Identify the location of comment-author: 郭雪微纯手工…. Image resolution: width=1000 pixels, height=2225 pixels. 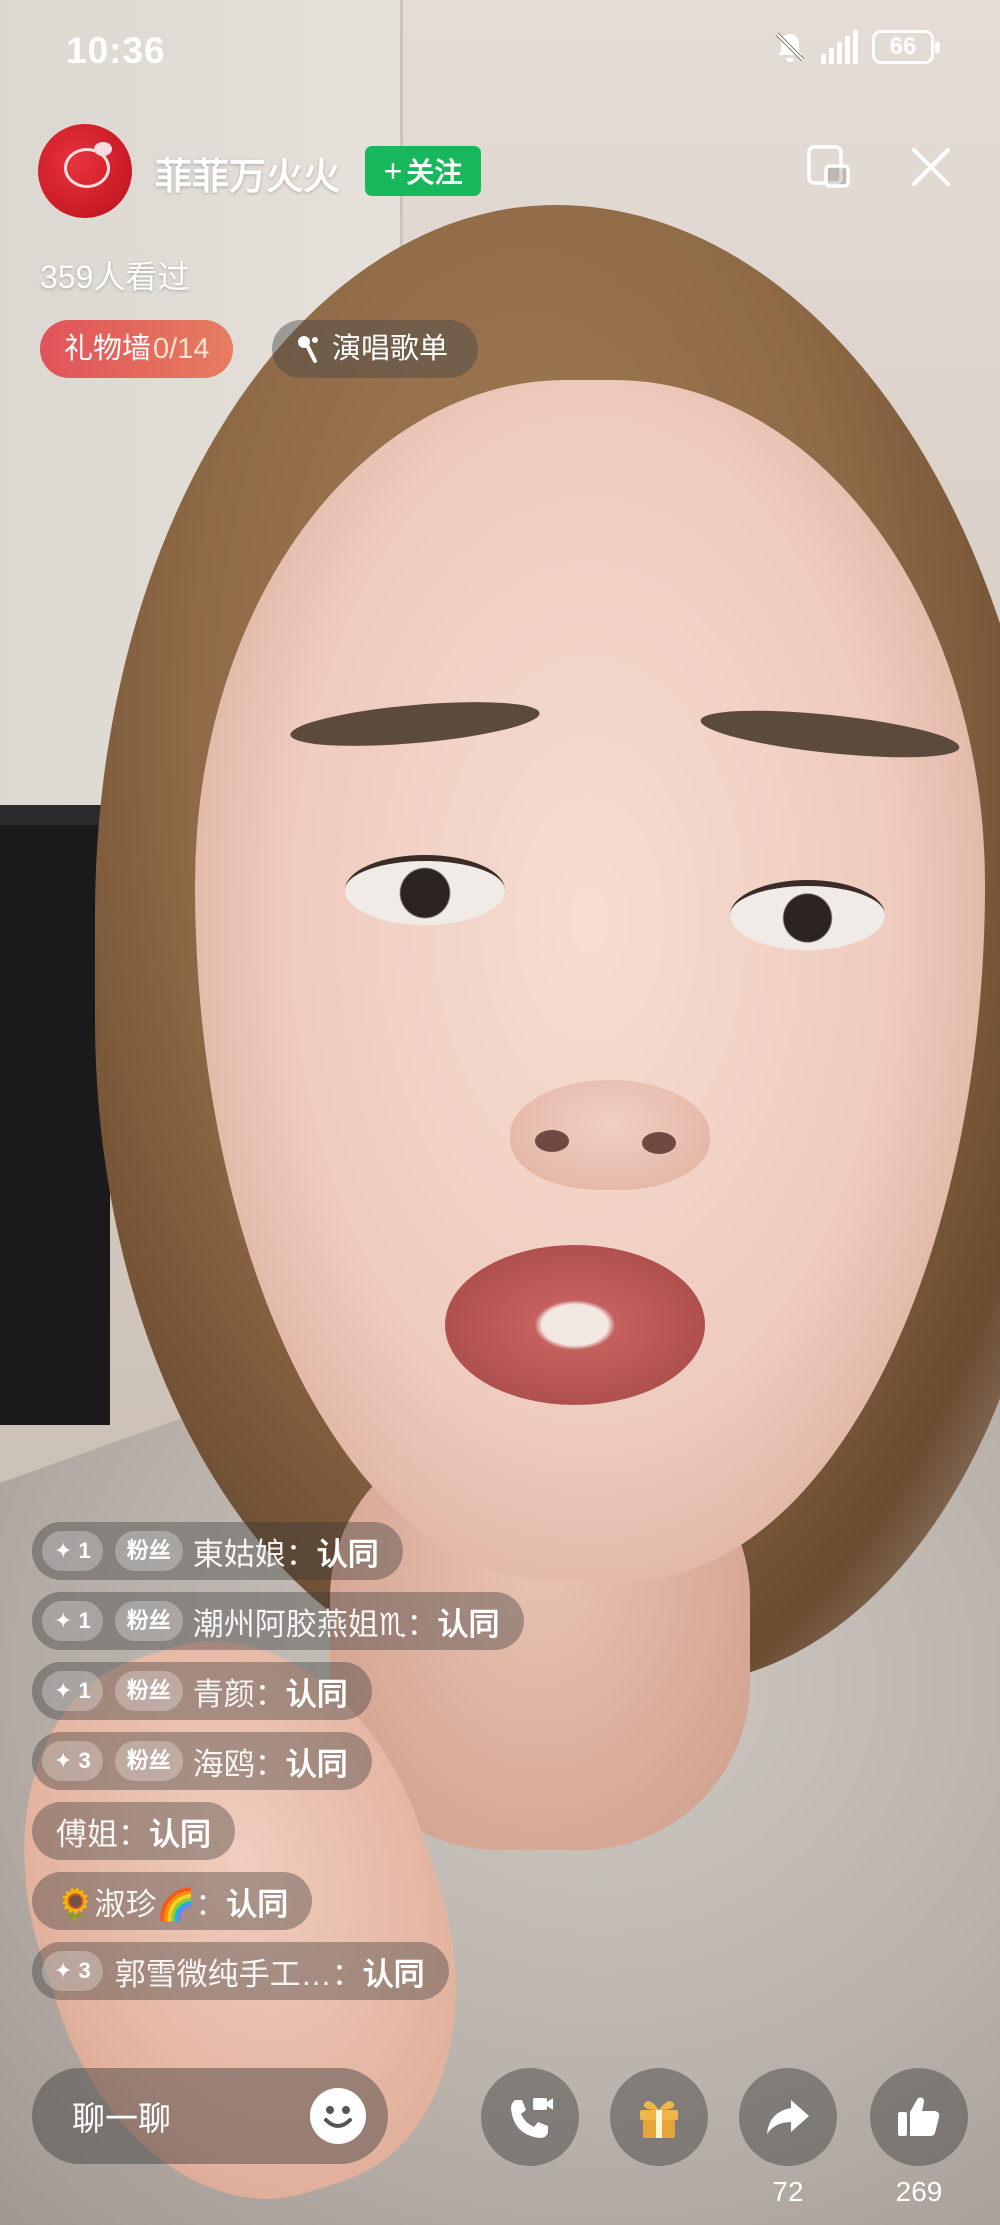
(223, 1974).